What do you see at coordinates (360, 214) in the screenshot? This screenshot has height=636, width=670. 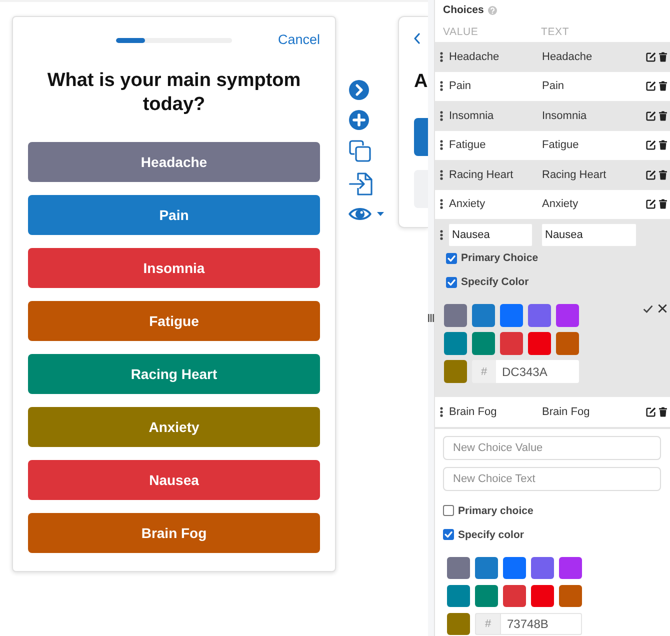 I see `eye-icon` at bounding box center [360, 214].